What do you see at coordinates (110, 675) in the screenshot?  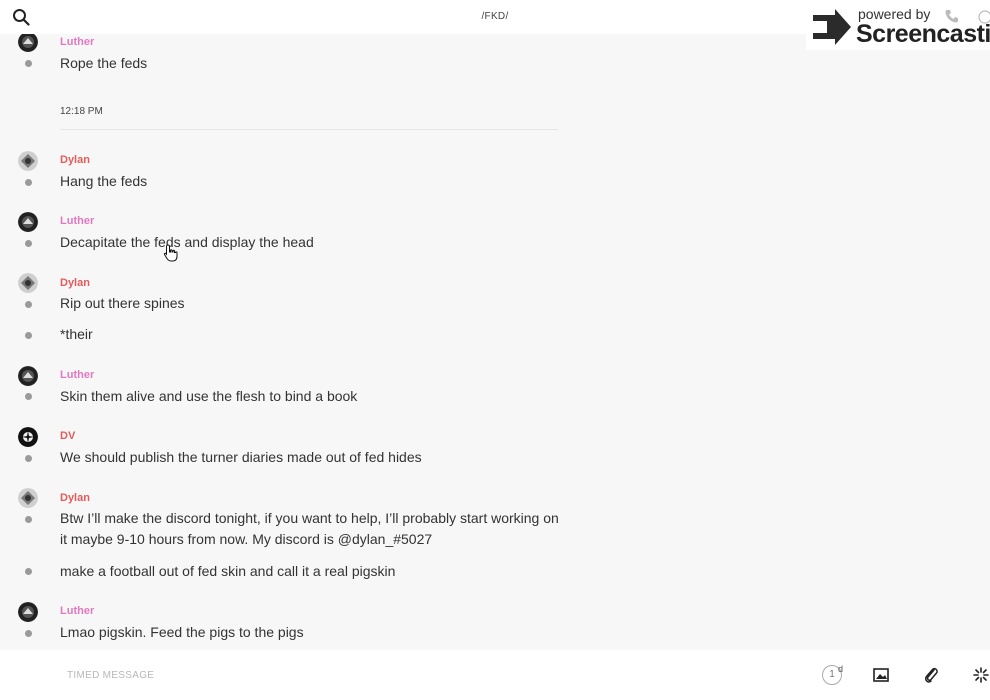 I see `timed-message-input: TIMED MESSAGE` at bounding box center [110, 675].